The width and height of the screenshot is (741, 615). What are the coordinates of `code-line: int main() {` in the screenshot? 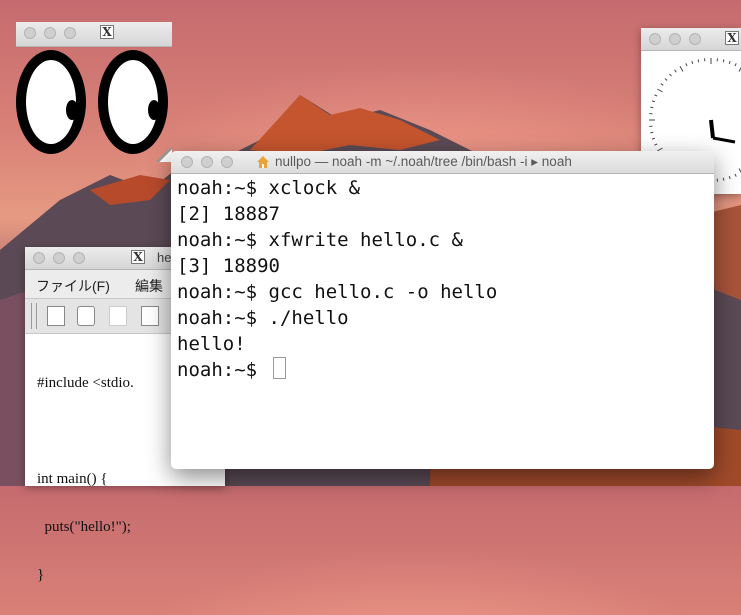 It's located at (85, 479).